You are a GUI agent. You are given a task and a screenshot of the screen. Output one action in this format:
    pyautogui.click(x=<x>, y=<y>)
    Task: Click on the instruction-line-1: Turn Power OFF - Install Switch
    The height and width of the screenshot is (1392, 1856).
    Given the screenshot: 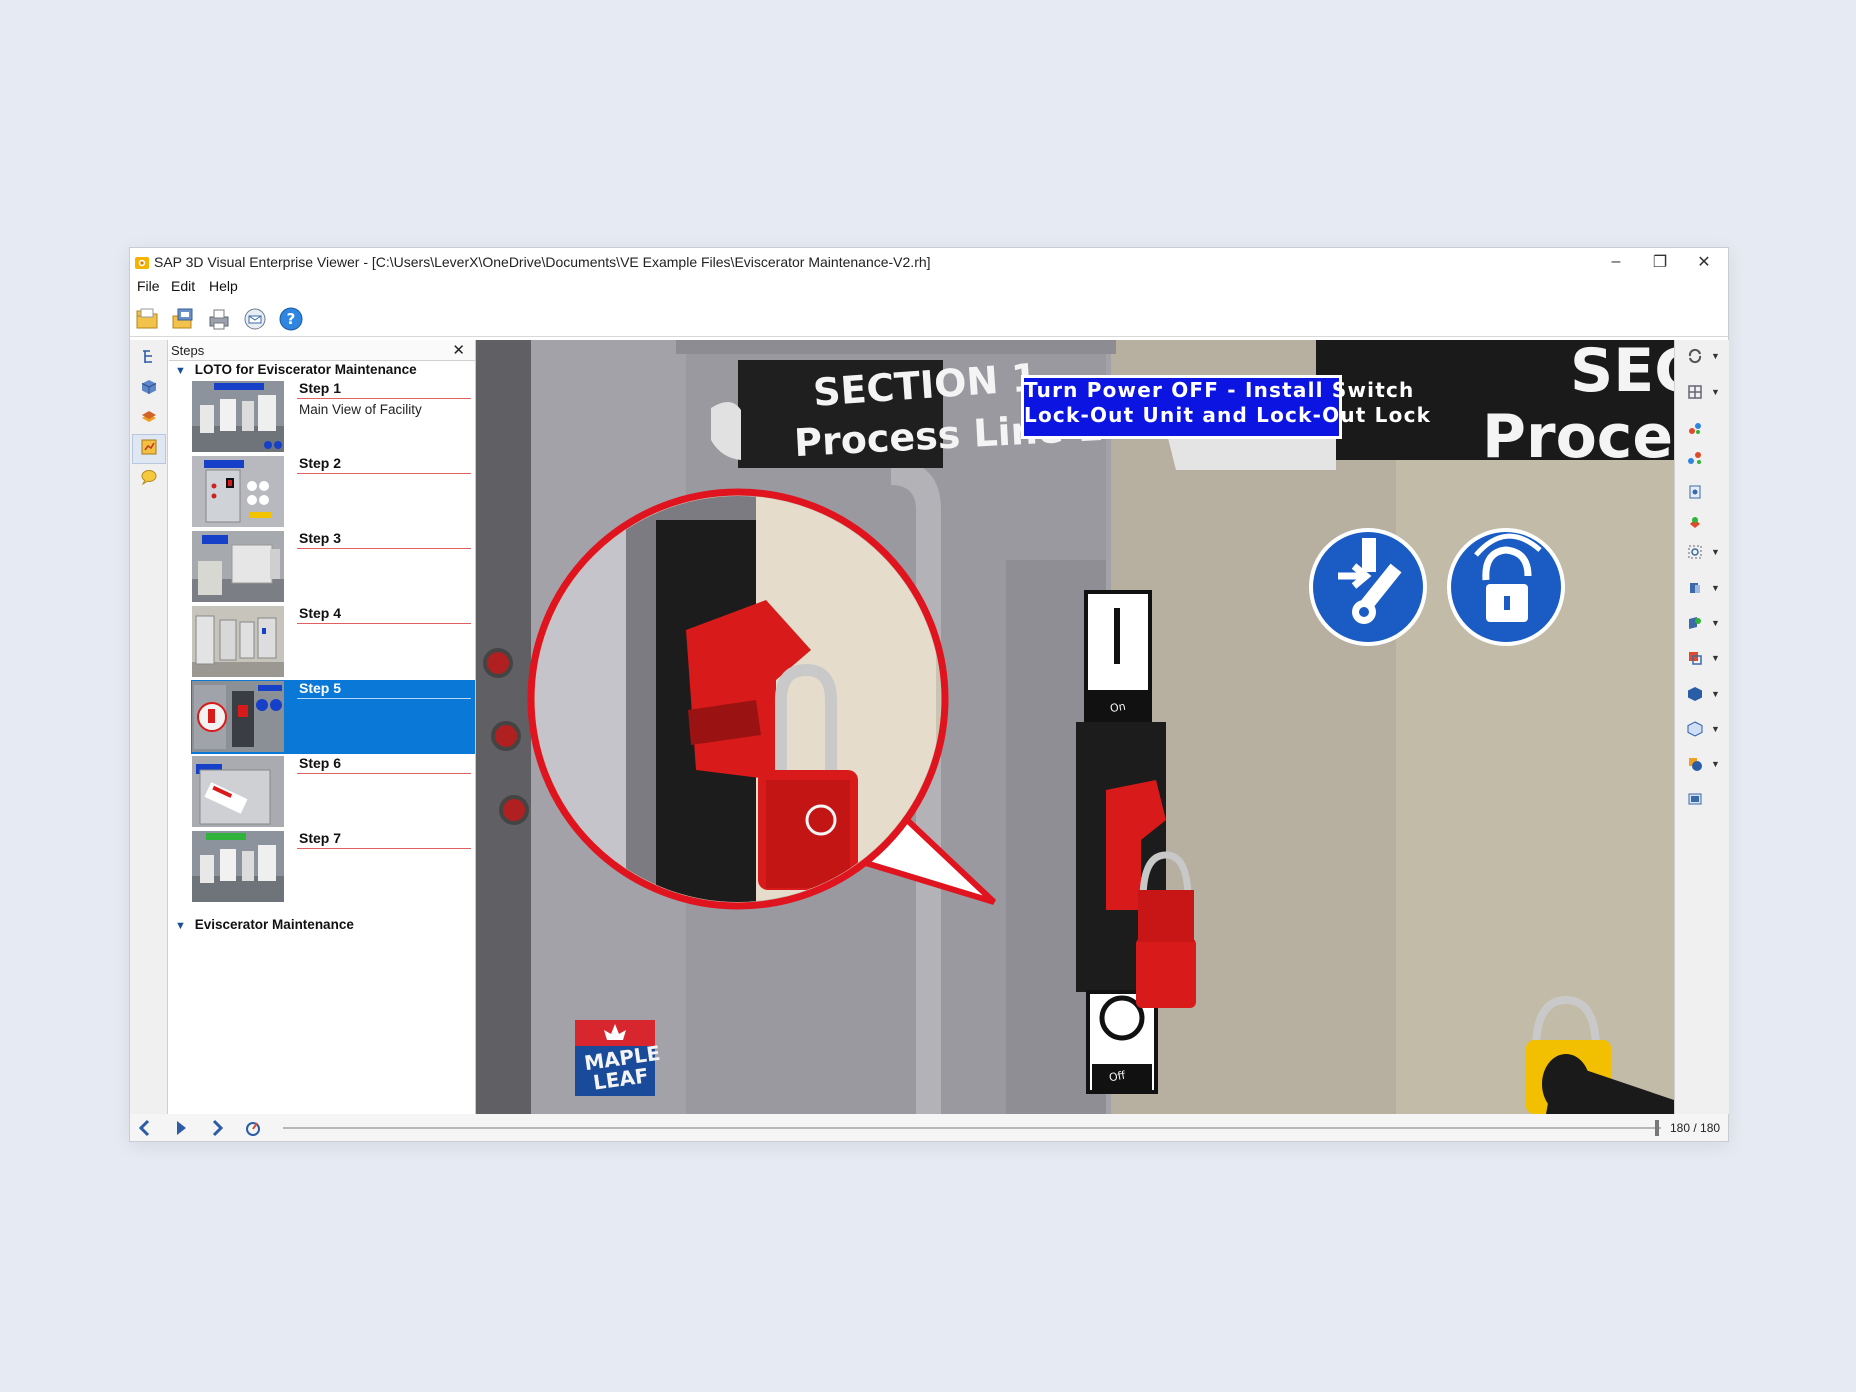 What is the action you would take?
    pyautogui.click(x=1219, y=390)
    